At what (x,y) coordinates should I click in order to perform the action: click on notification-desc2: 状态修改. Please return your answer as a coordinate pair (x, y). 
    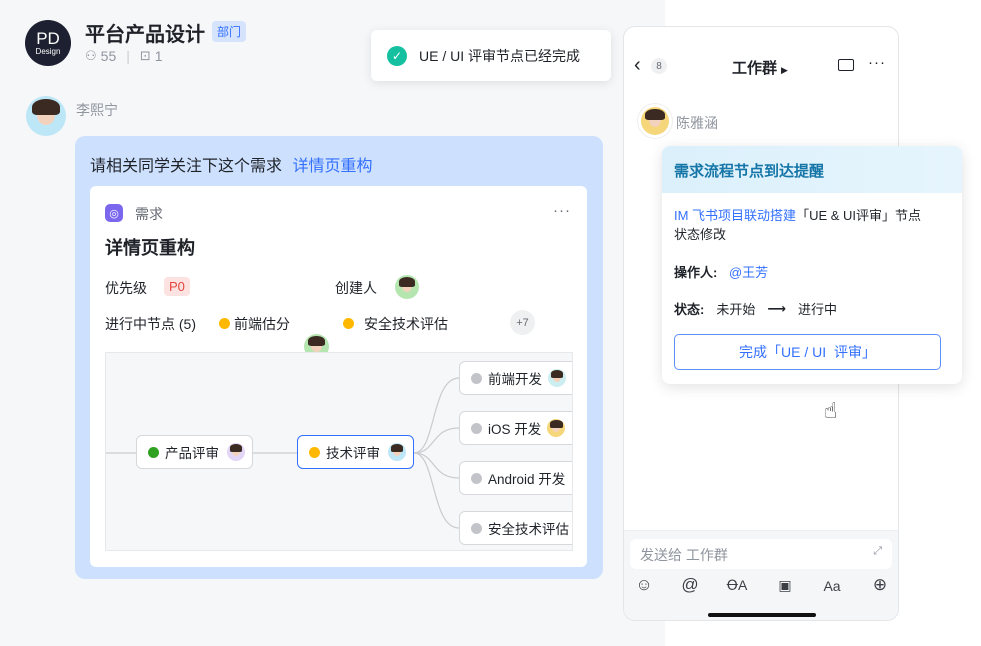
    Looking at the image, I should click on (700, 234).